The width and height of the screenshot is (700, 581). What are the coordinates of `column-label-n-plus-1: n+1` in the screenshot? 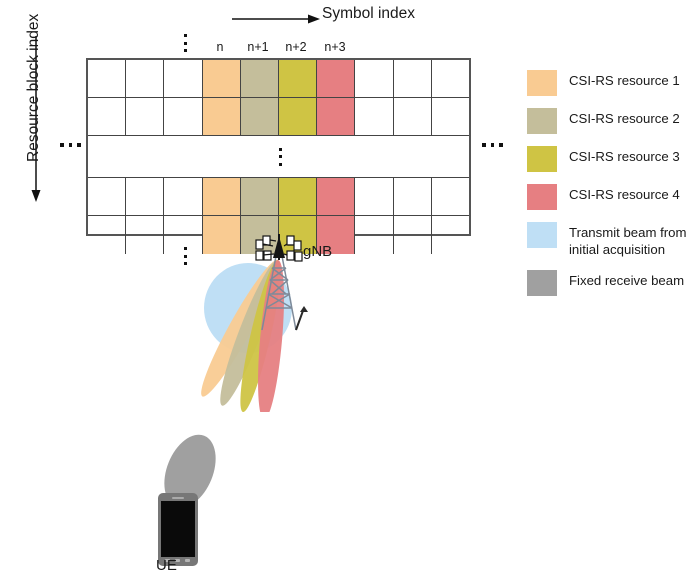 It's located at (258, 47).